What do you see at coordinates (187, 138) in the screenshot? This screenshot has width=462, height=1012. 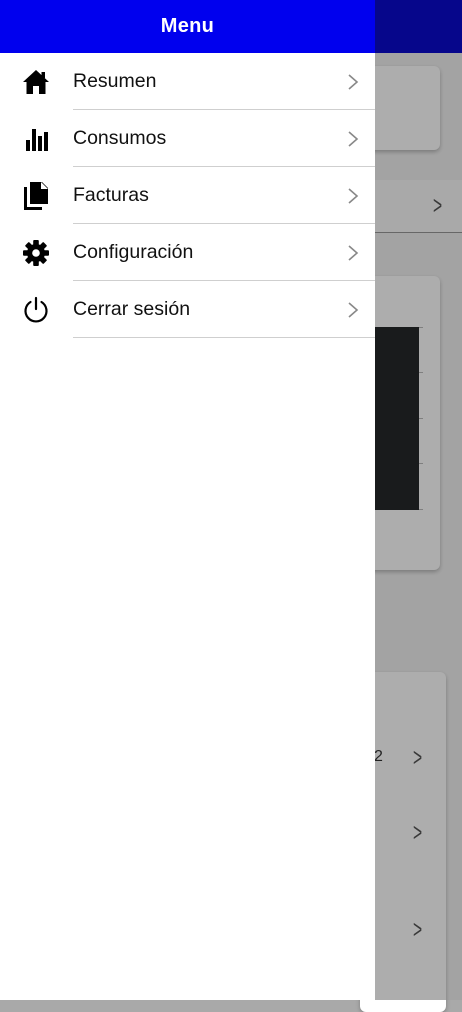 I see `menu-item-consumos: Consumos` at bounding box center [187, 138].